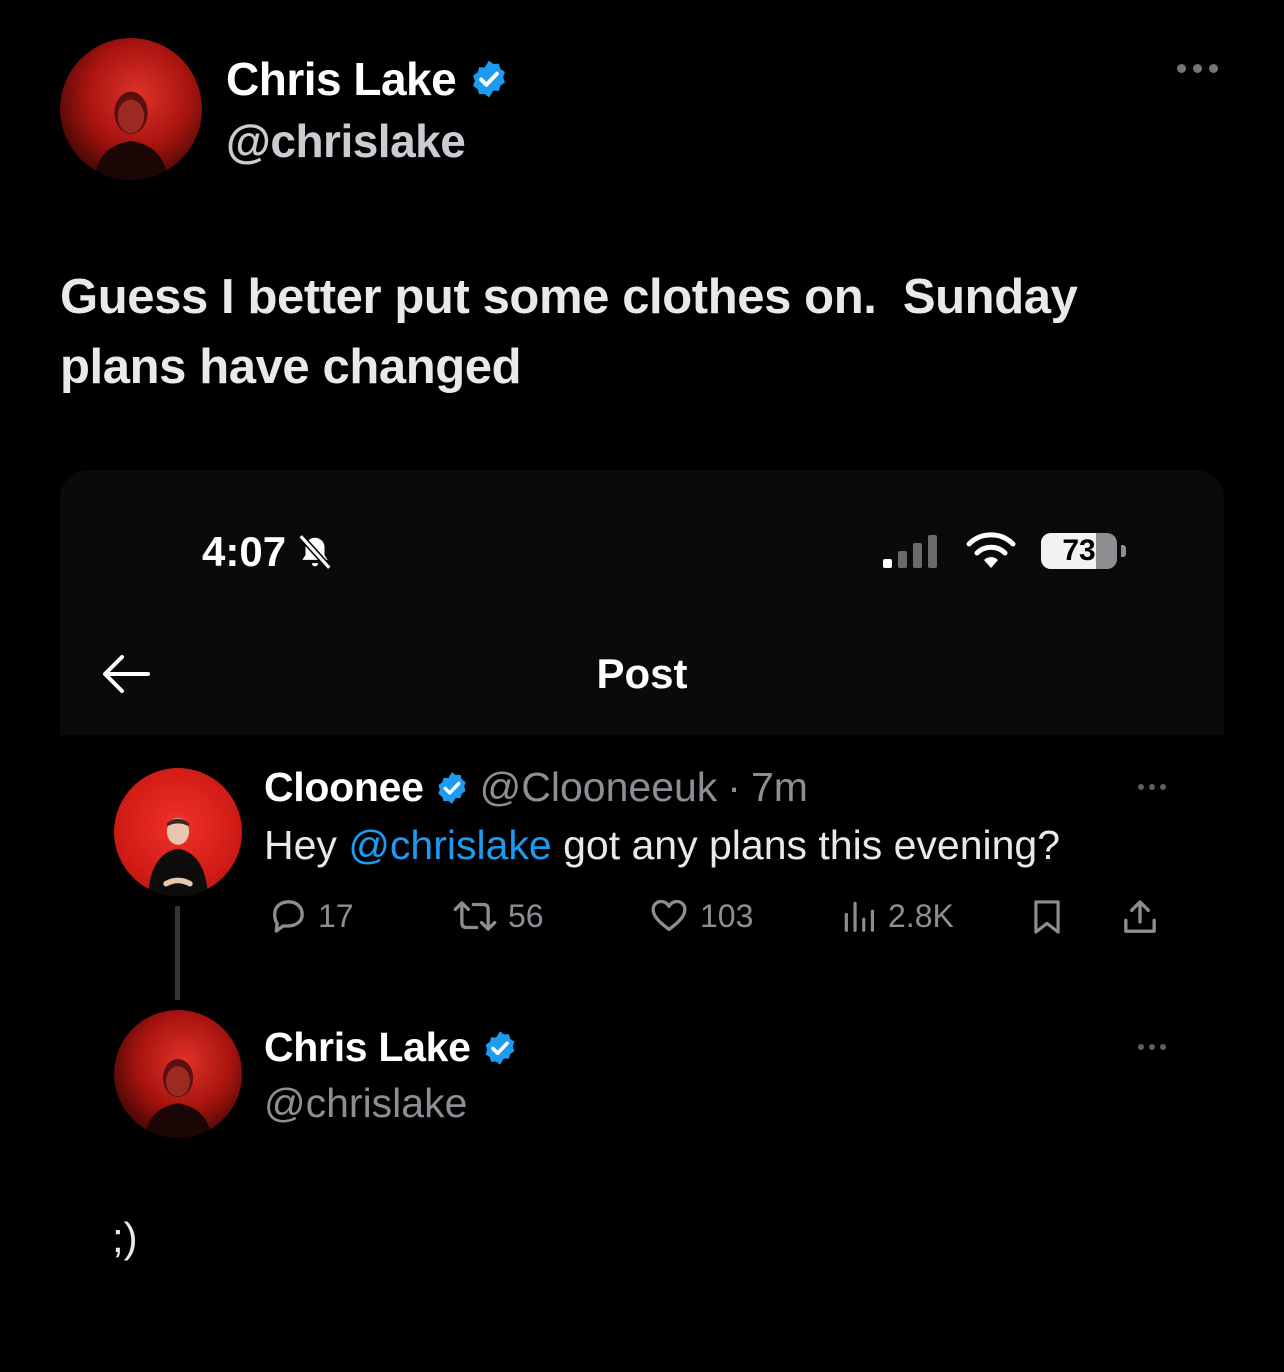 The image size is (1284, 1372). What do you see at coordinates (306, 845) in the screenshot?
I see `reply-text-prefix: Hey` at bounding box center [306, 845].